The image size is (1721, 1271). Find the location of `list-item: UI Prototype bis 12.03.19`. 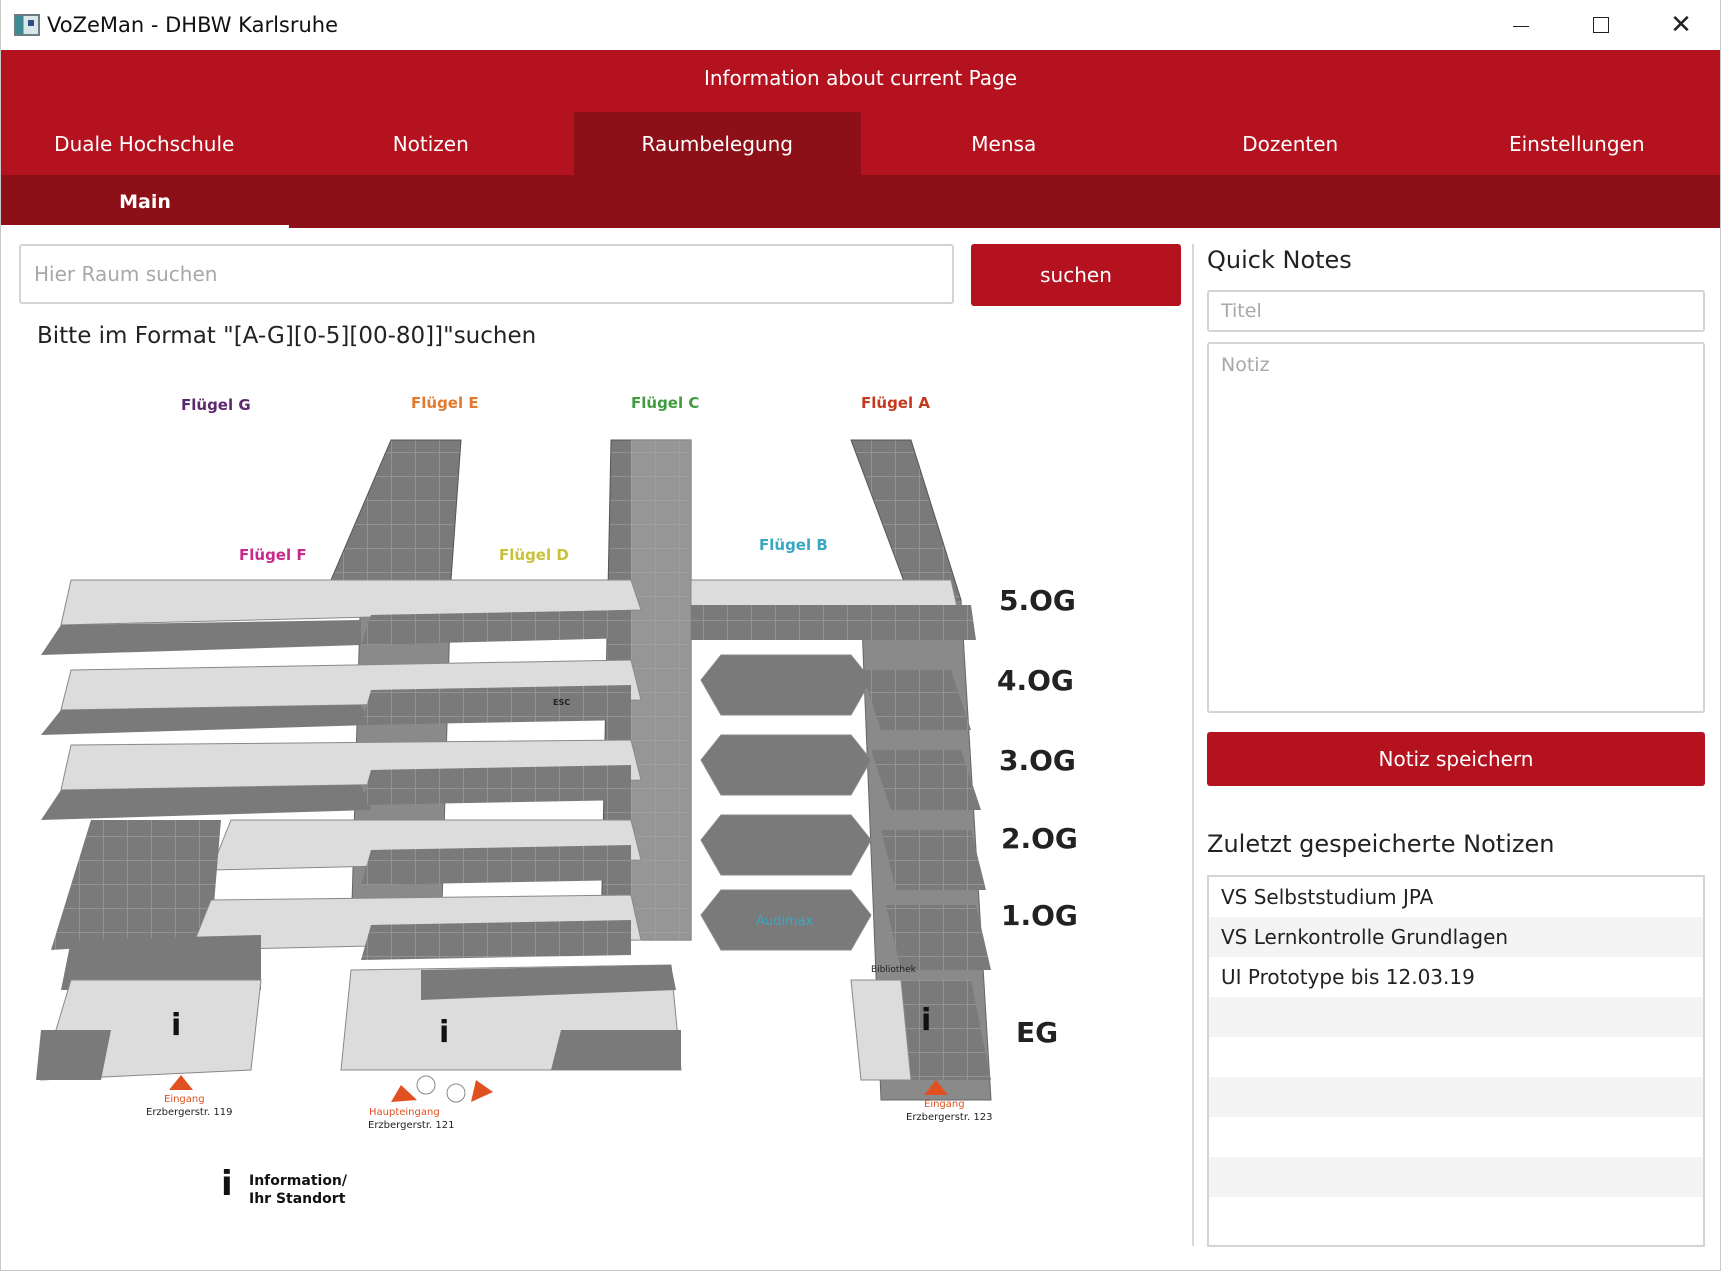

list-item: UI Prototype bis 12.03.19 is located at coordinates (1456, 977).